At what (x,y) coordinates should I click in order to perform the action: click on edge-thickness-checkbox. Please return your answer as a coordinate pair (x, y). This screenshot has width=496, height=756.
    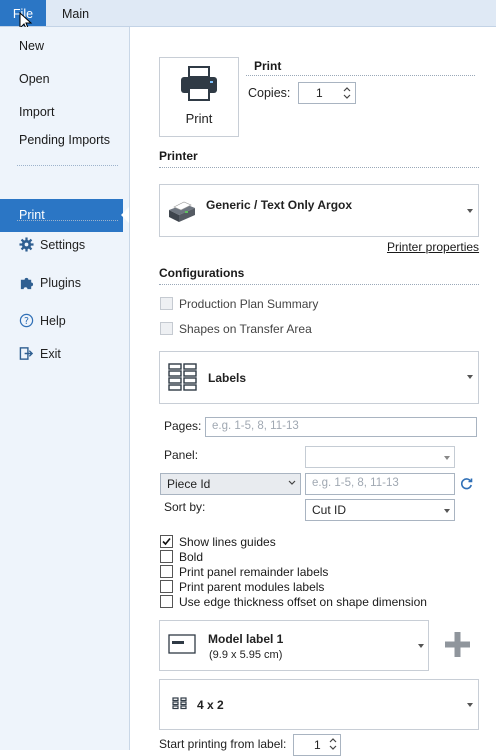
    Looking at the image, I should click on (166, 601).